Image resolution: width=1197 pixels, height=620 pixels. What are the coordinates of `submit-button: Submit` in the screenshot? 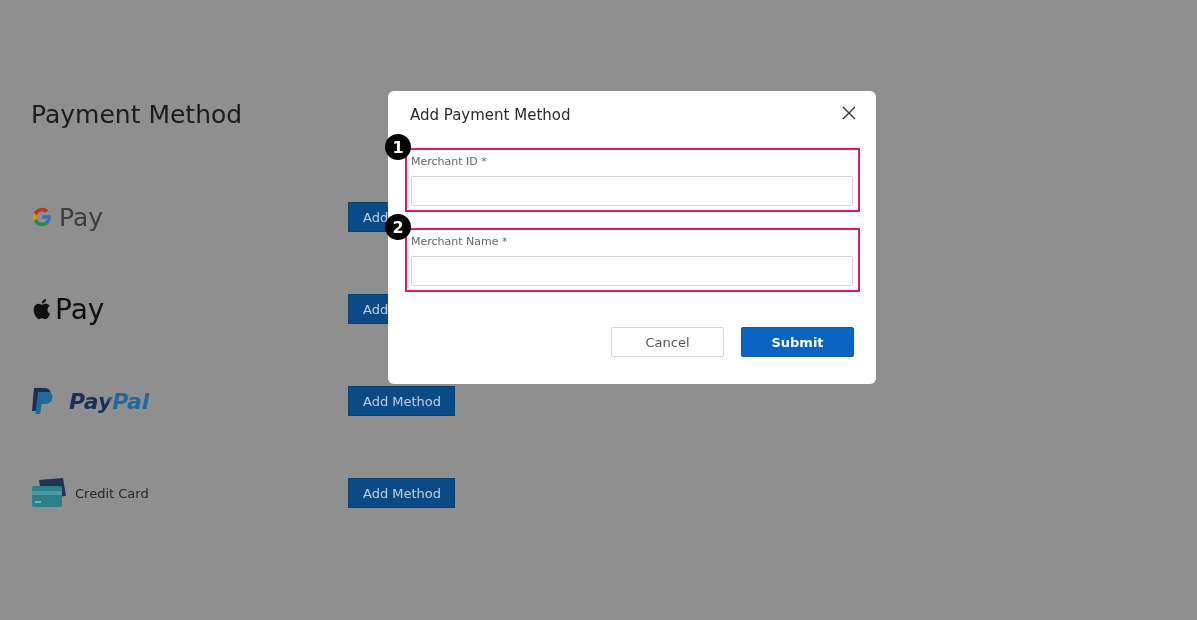 It's located at (797, 342).